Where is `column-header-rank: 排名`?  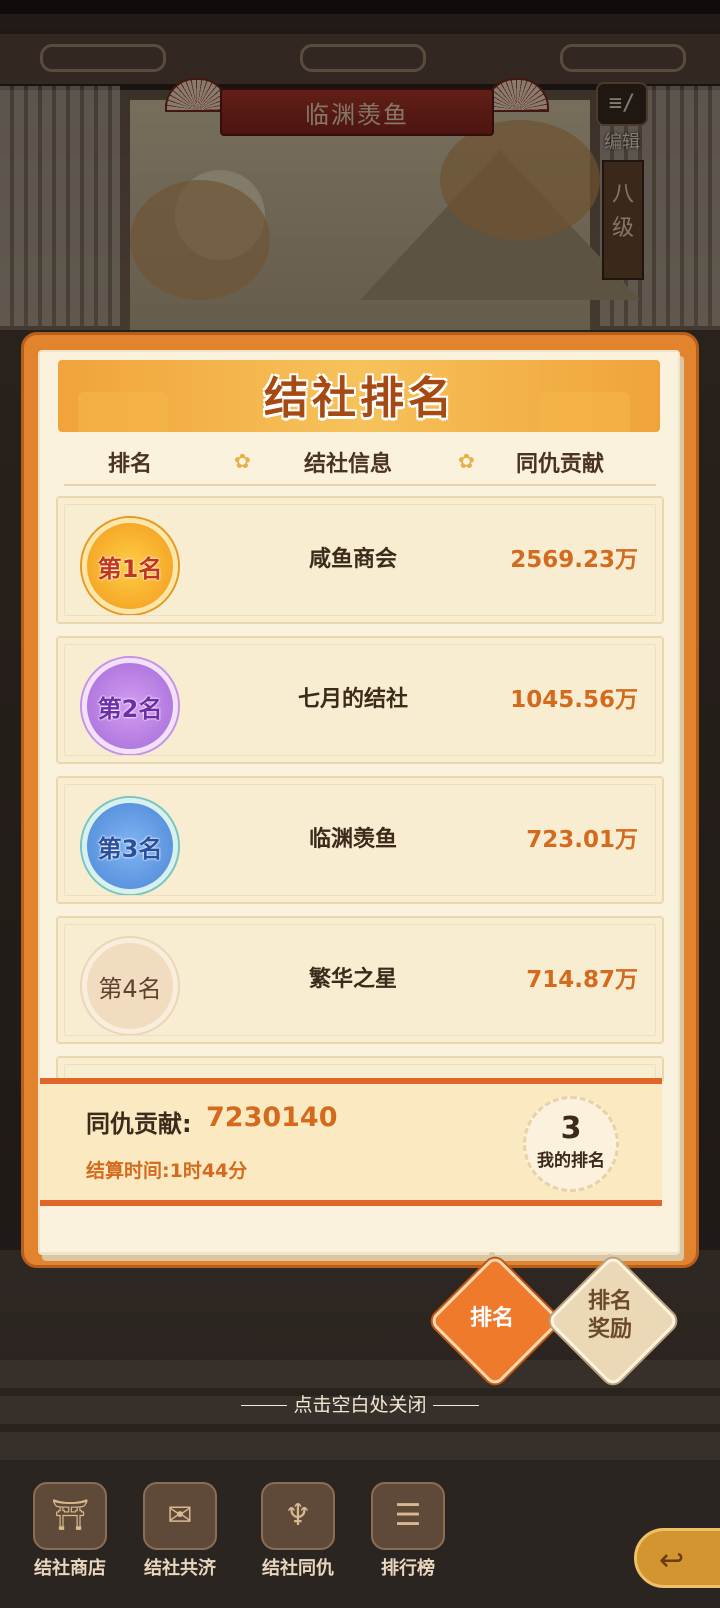
column-header-rank: 排名 is located at coordinates (130, 464).